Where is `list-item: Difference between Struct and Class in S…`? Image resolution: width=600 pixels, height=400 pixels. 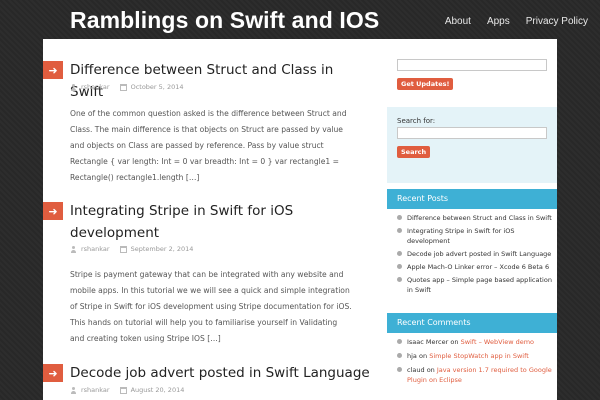
list-item: Difference between Struct and Class in S… is located at coordinates (474, 218).